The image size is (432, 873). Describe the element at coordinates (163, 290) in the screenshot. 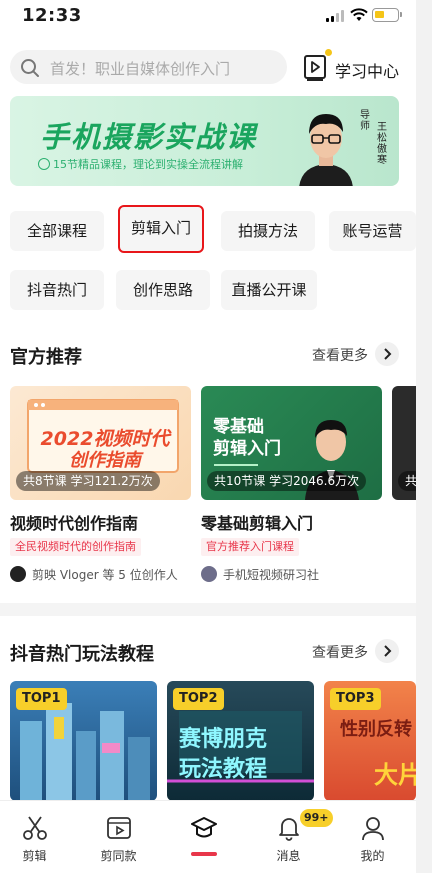

I see `chip-creative-ideas: 创作思路` at that location.